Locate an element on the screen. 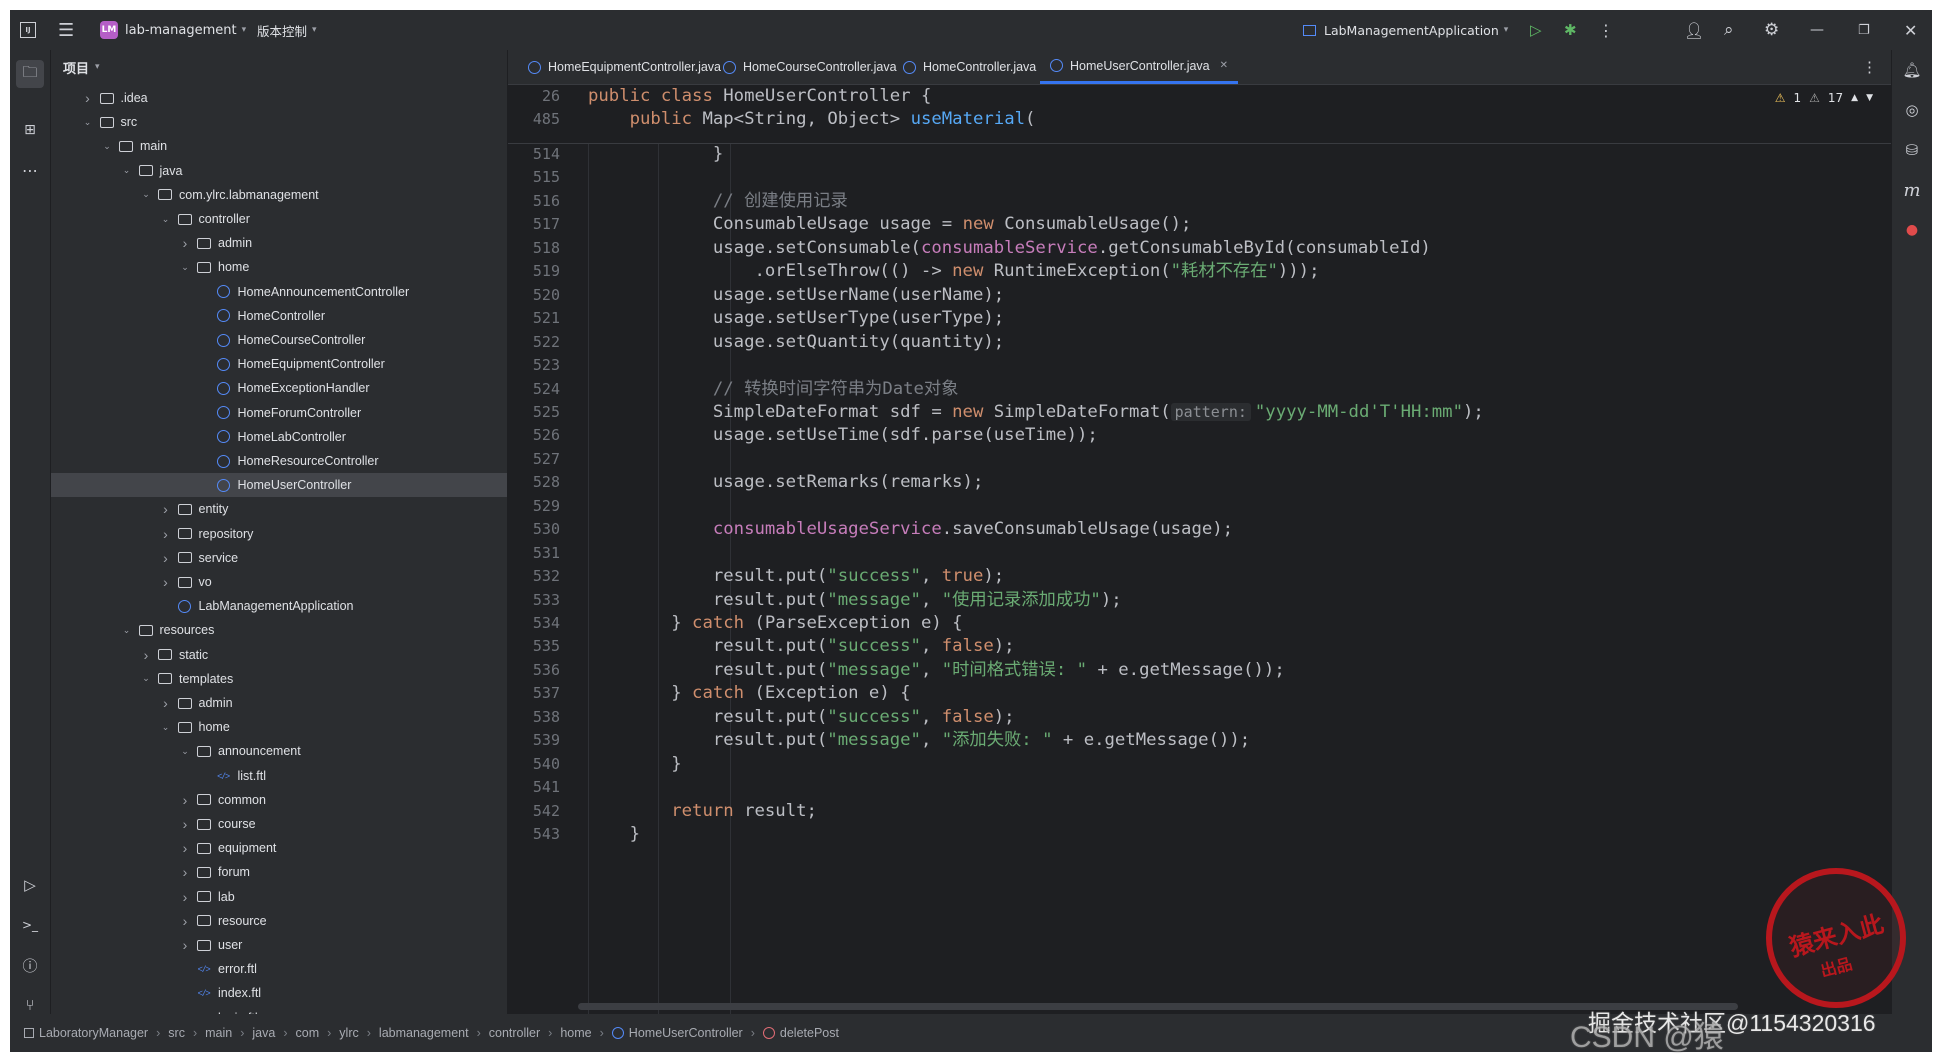  tree-item: ⌄ controller is located at coordinates (279, 219).